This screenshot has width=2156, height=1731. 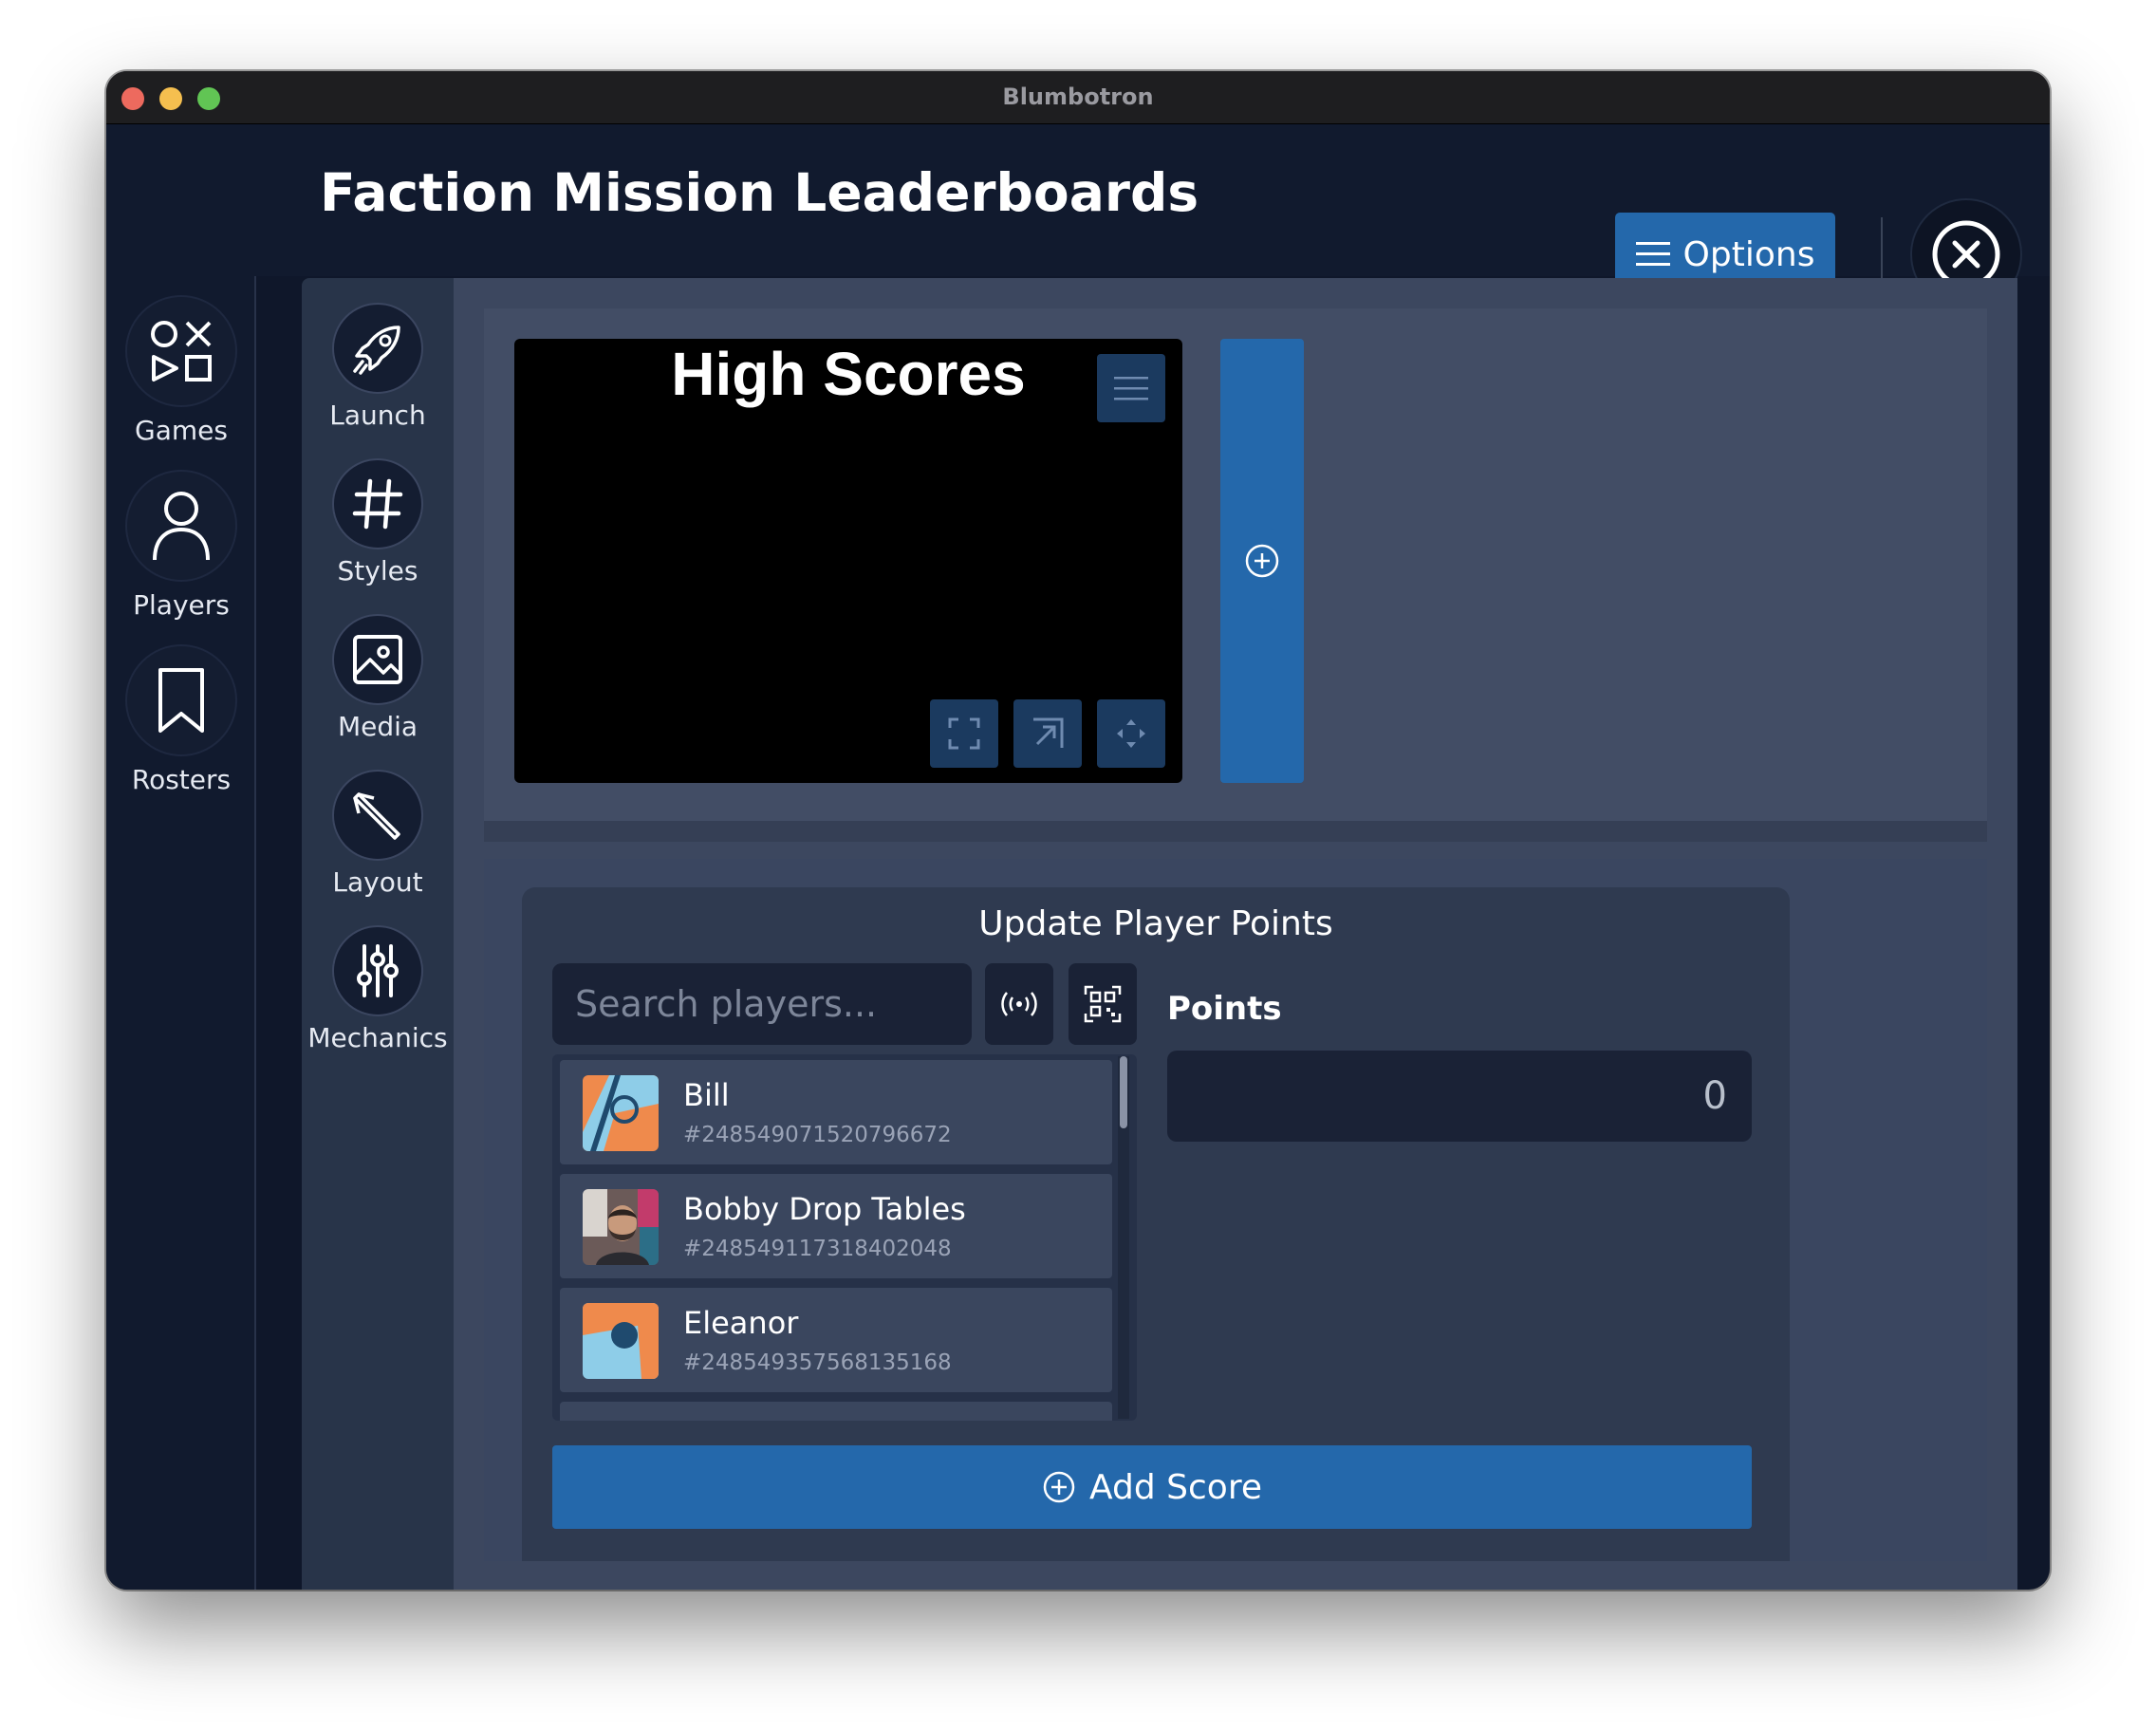 I want to click on nav-label-players: Players, so click(x=181, y=605).